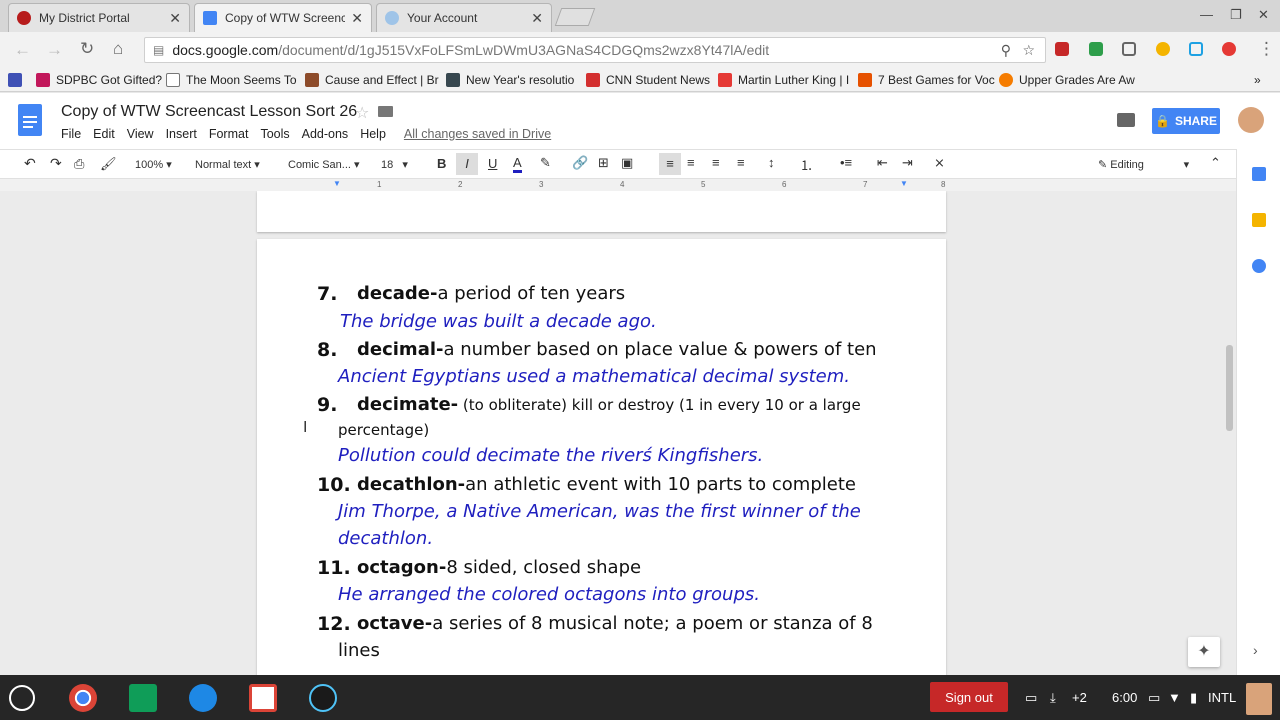 The height and width of the screenshot is (720, 1280). I want to click on italic-icon: I, so click(467, 164).